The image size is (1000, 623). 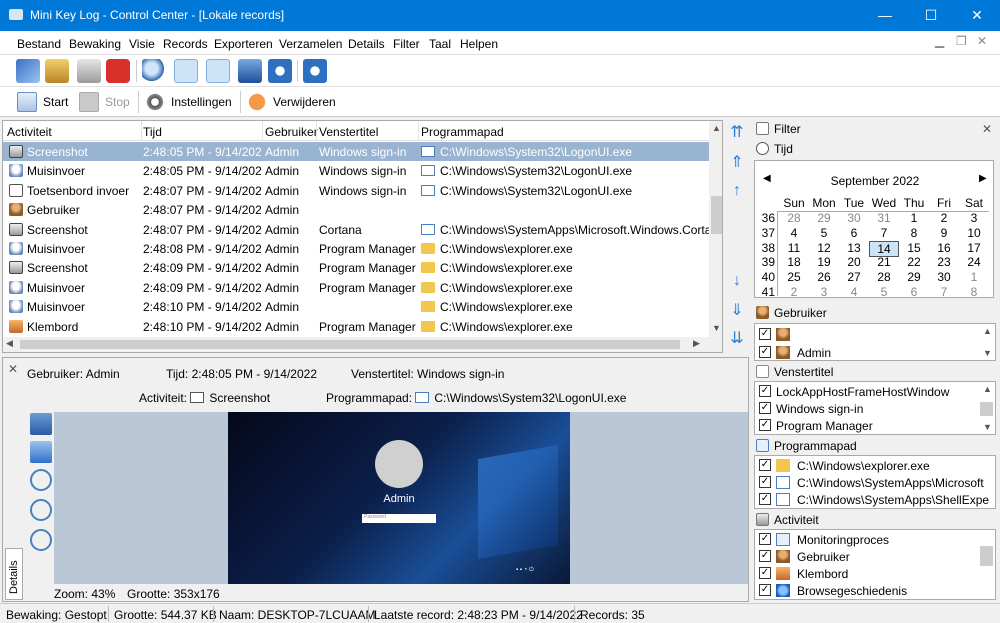 I want to click on next-month-icon: ▶, so click(x=983, y=178).